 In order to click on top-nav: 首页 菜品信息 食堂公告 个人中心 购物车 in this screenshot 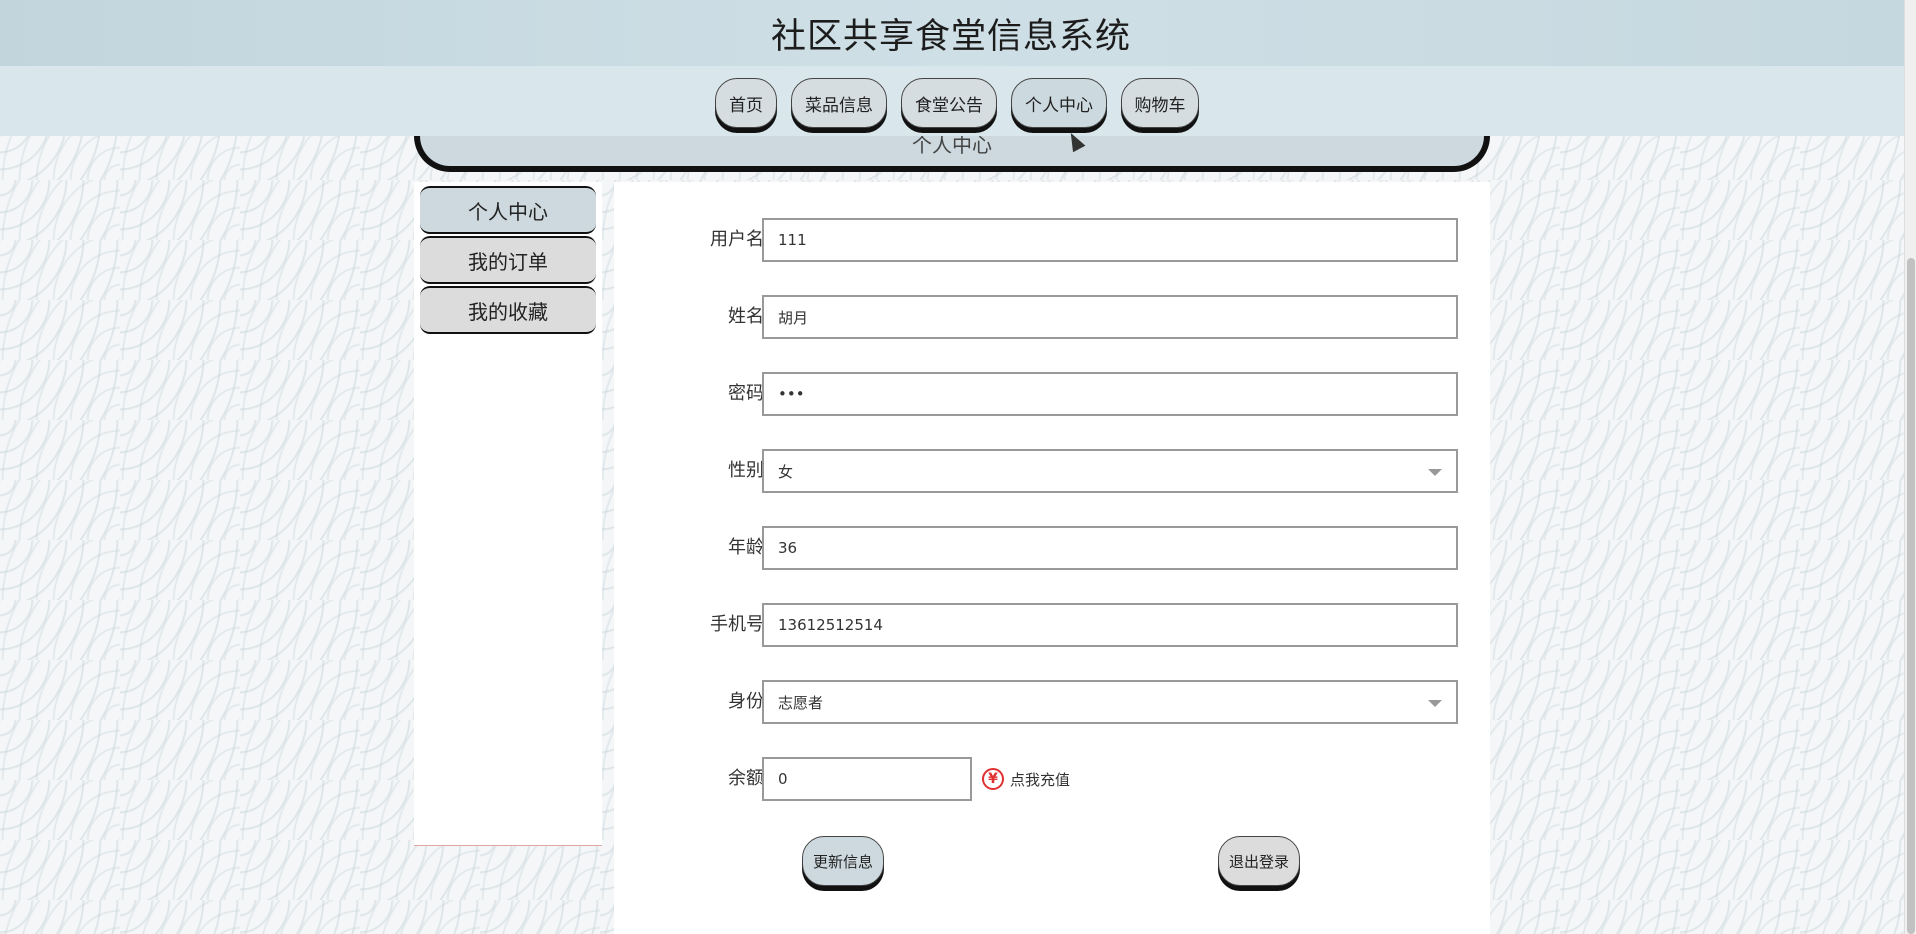, I will do `click(952, 101)`.